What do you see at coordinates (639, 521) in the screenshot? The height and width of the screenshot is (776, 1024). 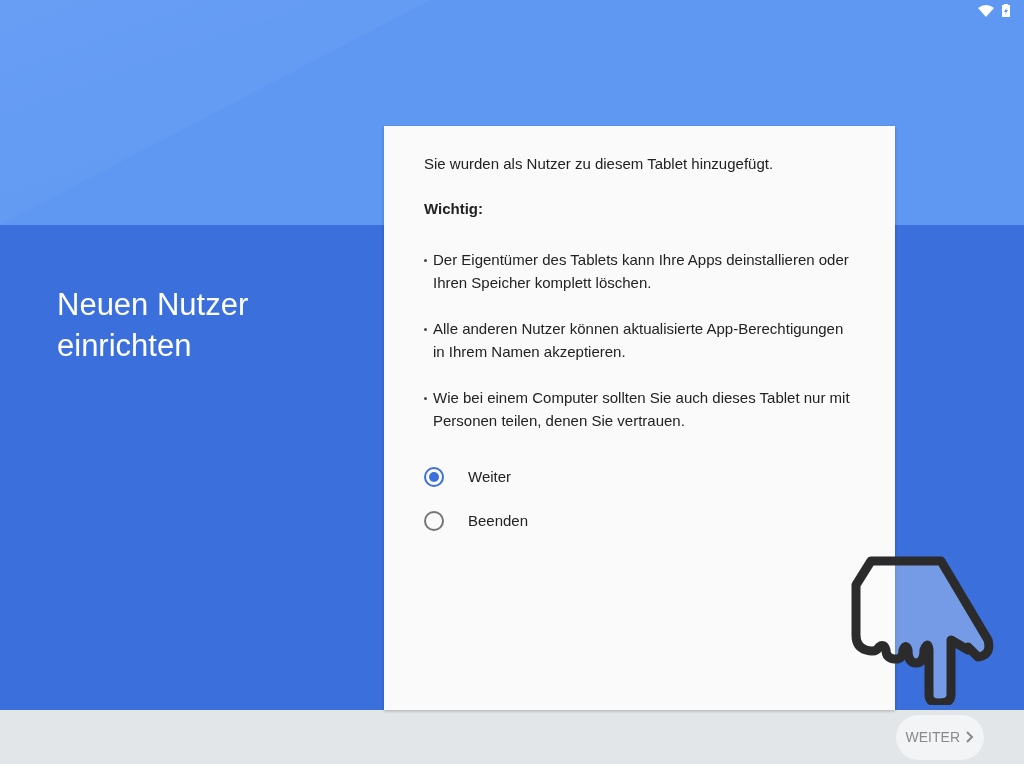 I see `radio-option: Beenden` at bounding box center [639, 521].